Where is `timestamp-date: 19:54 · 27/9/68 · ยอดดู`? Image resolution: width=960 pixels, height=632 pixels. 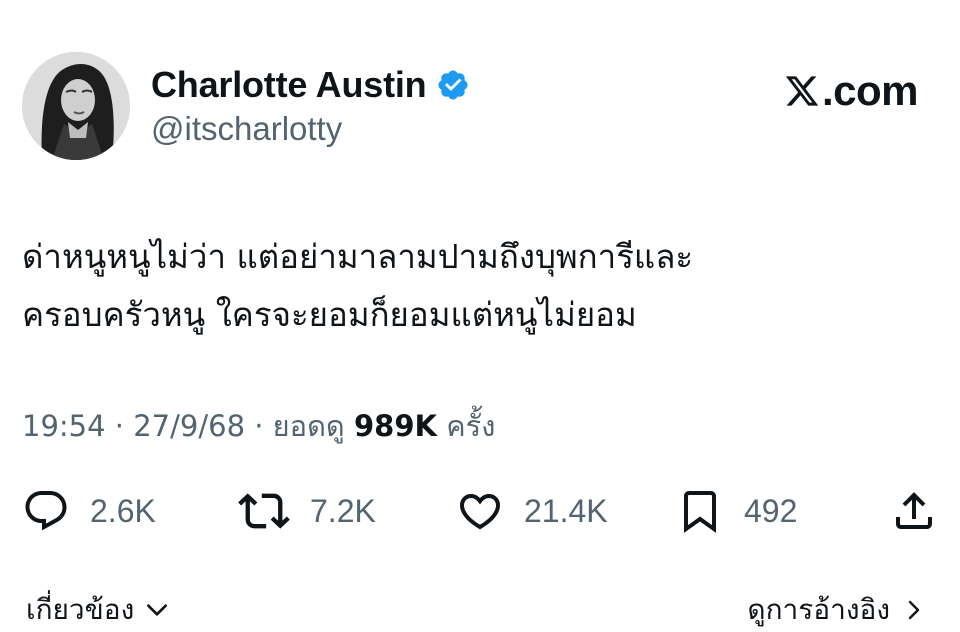 timestamp-date: 19:54 · 27/9/68 · ยอดดู is located at coordinates (188, 426).